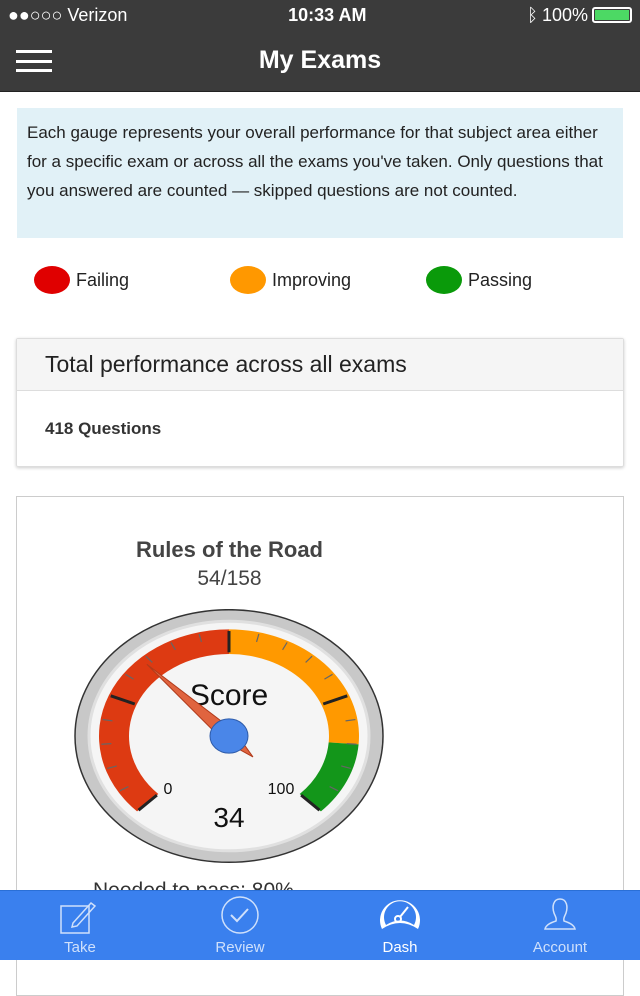  I want to click on passing-dot, so click(444, 280).